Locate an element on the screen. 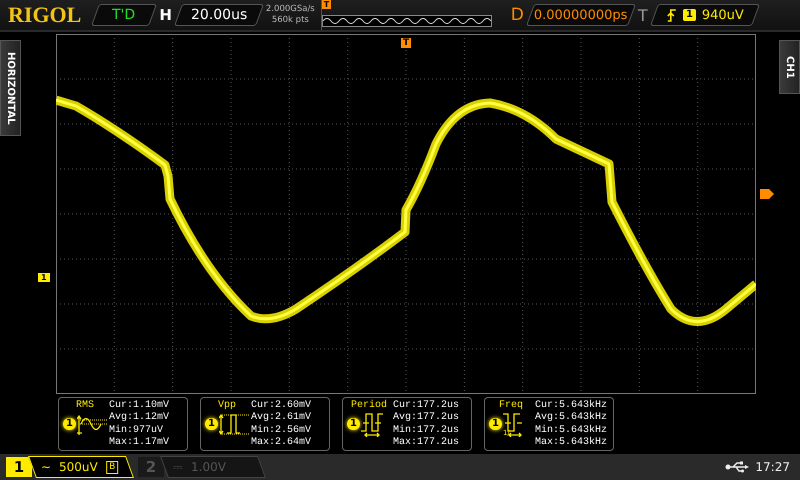  trigger-label: T is located at coordinates (643, 15).